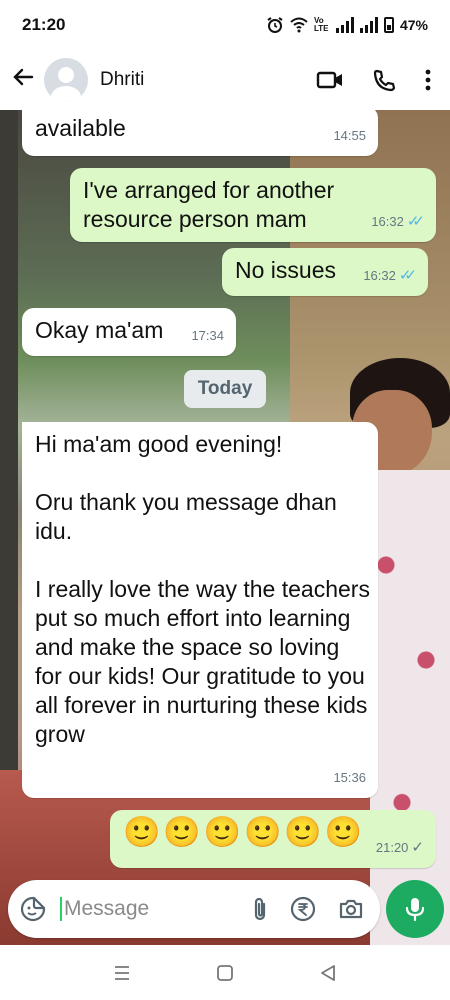 This screenshot has height=1000, width=450. What do you see at coordinates (330, 80) in the screenshot?
I see `video-call-icon` at bounding box center [330, 80].